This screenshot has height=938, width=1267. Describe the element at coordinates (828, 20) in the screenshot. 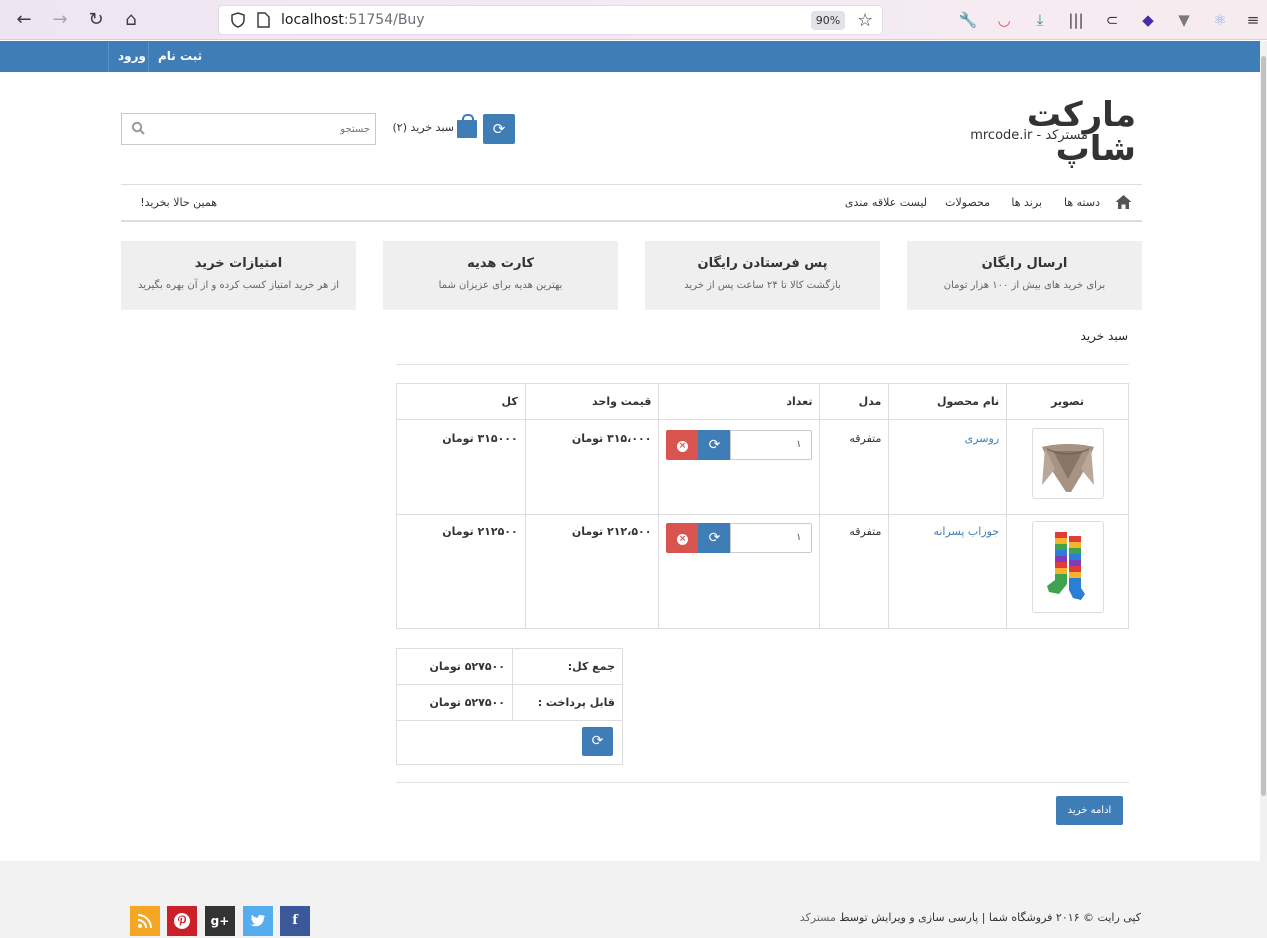

I see `zoom-badge: 90%` at that location.